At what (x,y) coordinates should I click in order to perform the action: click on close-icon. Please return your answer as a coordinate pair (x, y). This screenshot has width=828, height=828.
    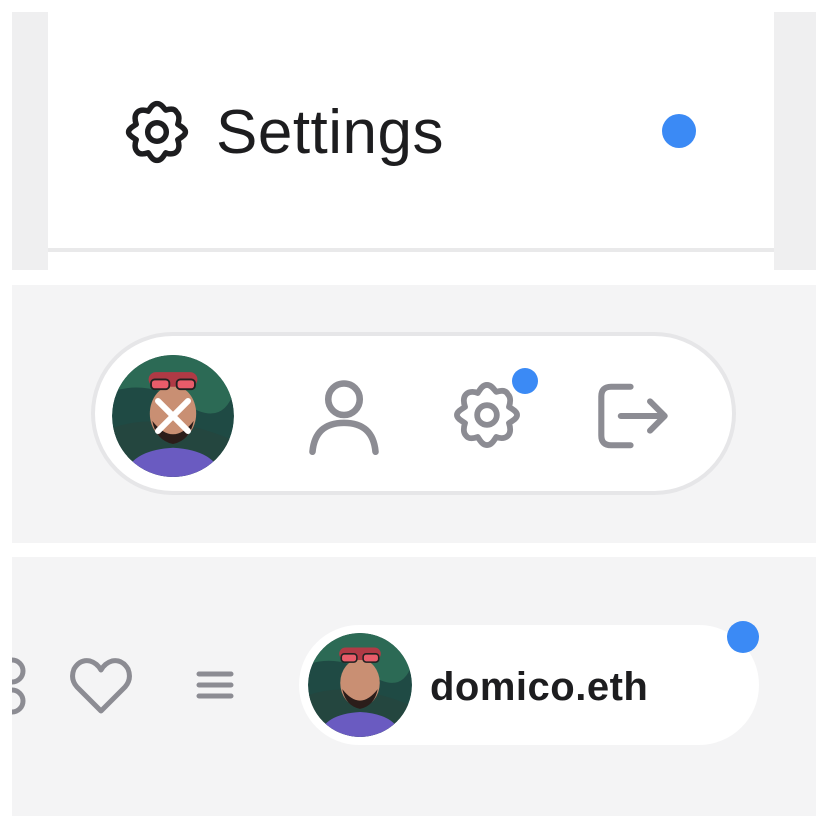
    Looking at the image, I should click on (173, 416).